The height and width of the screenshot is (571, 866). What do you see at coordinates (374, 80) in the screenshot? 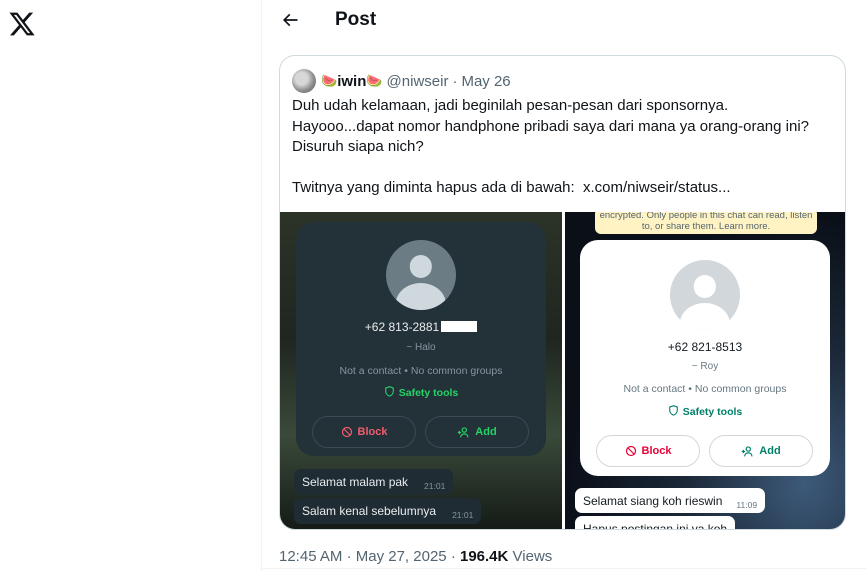
I see `name-emoji-right: 🍉` at bounding box center [374, 80].